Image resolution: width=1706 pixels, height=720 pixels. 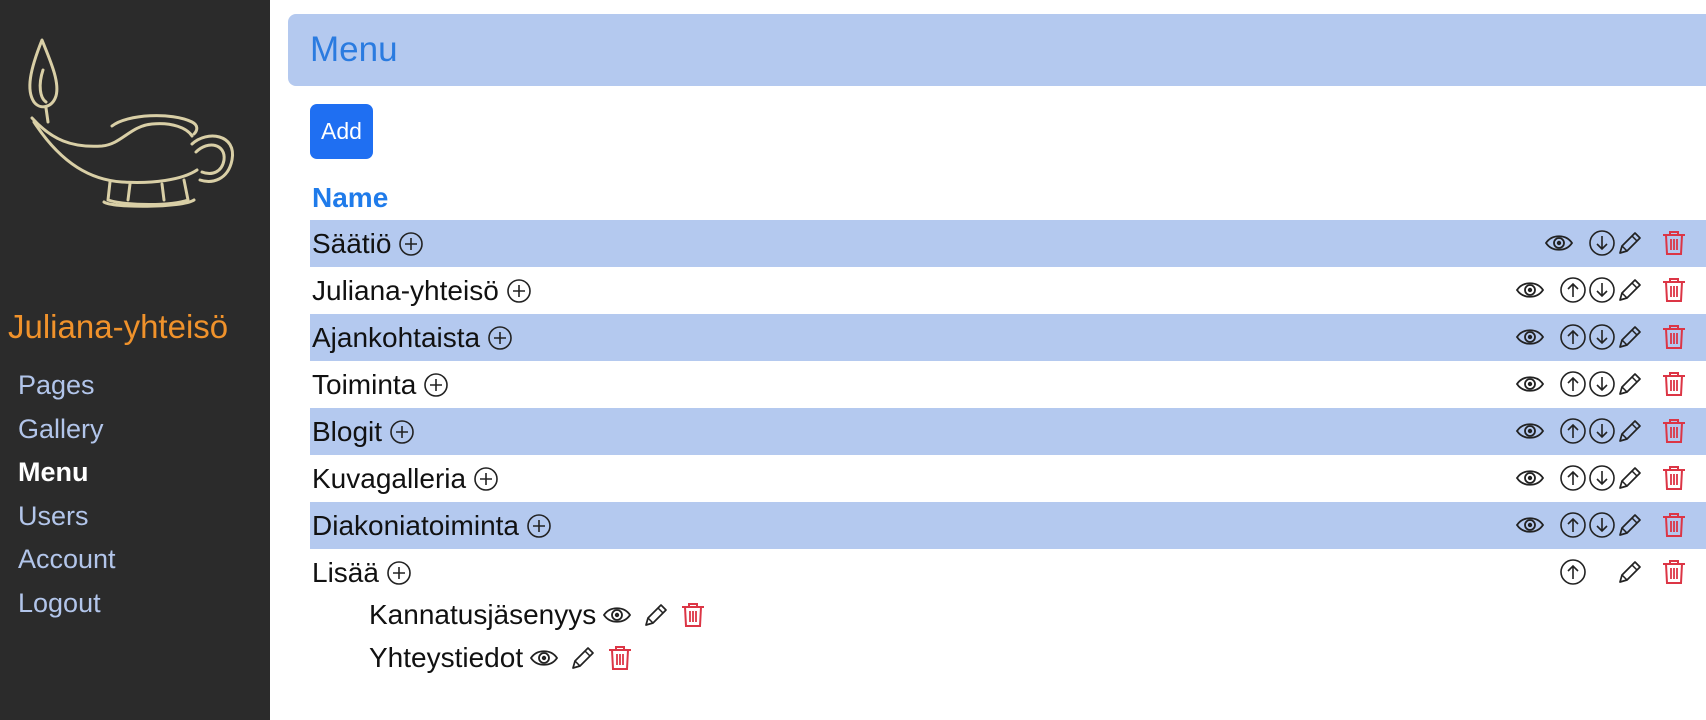 What do you see at coordinates (345, 572) in the screenshot?
I see `menu-item-name: Lisää` at bounding box center [345, 572].